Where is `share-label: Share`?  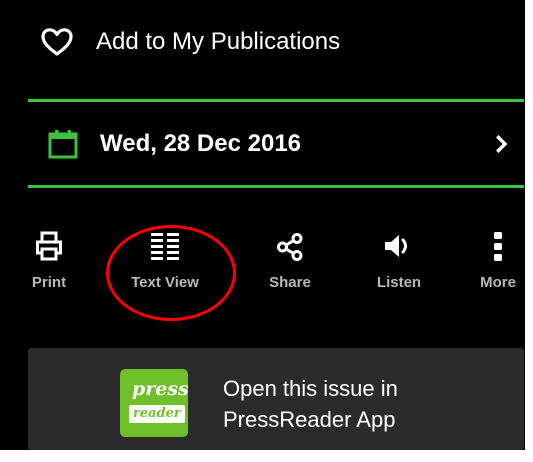 share-label: Share is located at coordinates (290, 282).